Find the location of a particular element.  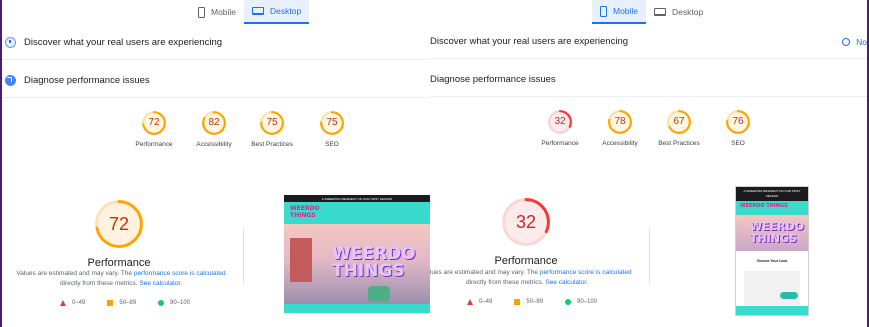

no-data-label: No is located at coordinates (861, 42).